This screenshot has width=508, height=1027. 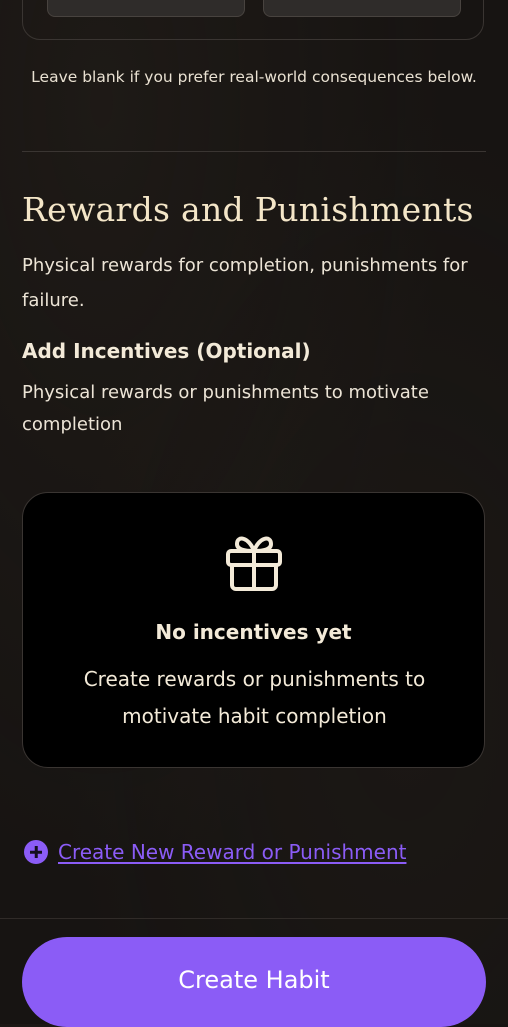 What do you see at coordinates (146, 8) in the screenshot?
I see `duration-input-left` at bounding box center [146, 8].